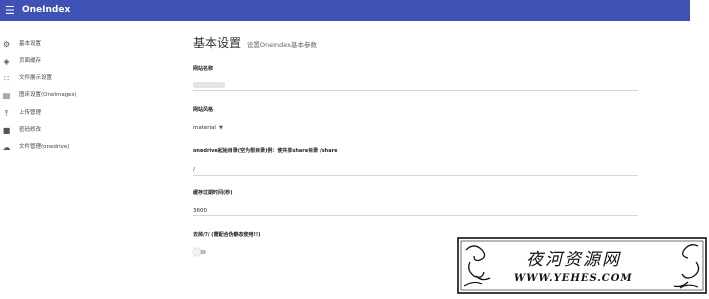  What do you see at coordinates (75, 131) in the screenshot?
I see `sidebar-item-change-password: ■ 密码修改` at bounding box center [75, 131].